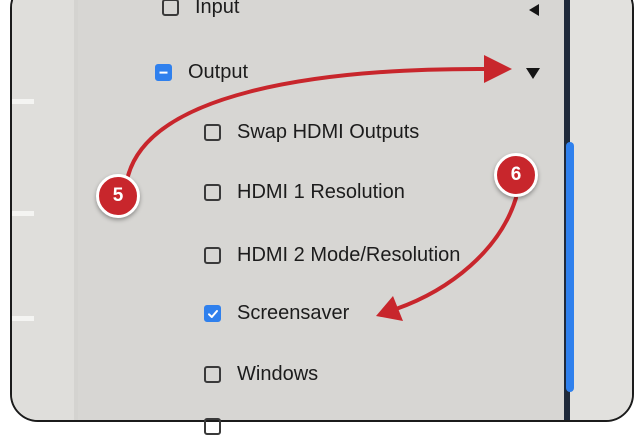 The image size is (640, 435). What do you see at coordinates (498, 69) in the screenshot?
I see `arrowhead-icon` at bounding box center [498, 69].